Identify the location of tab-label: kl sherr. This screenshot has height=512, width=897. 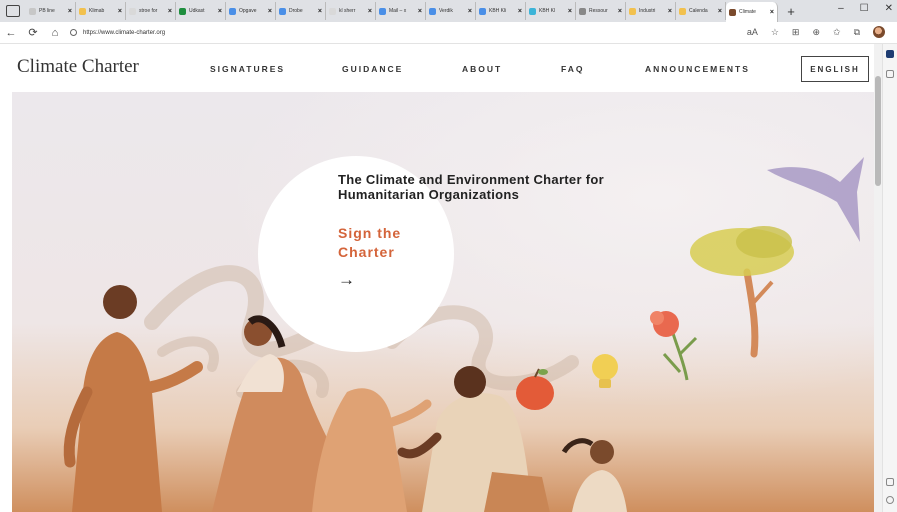
(347, 11).